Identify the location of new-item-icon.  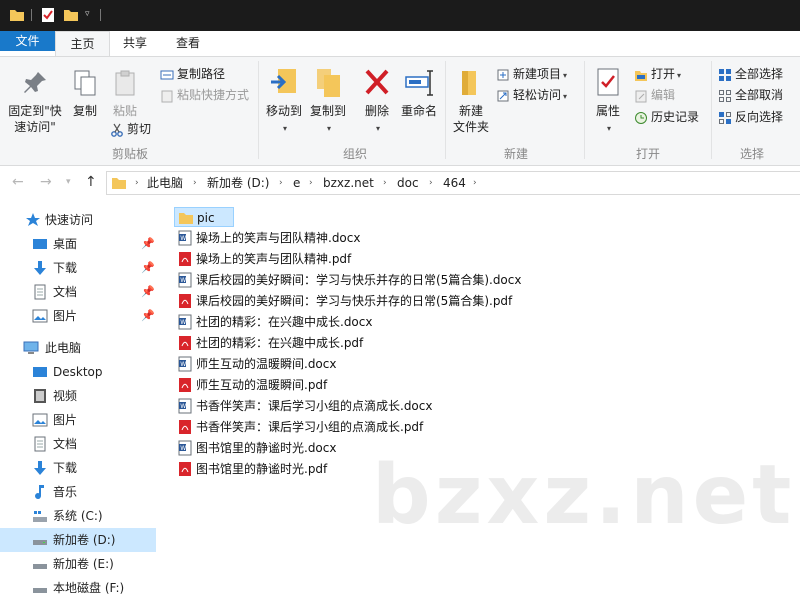
(503, 74).